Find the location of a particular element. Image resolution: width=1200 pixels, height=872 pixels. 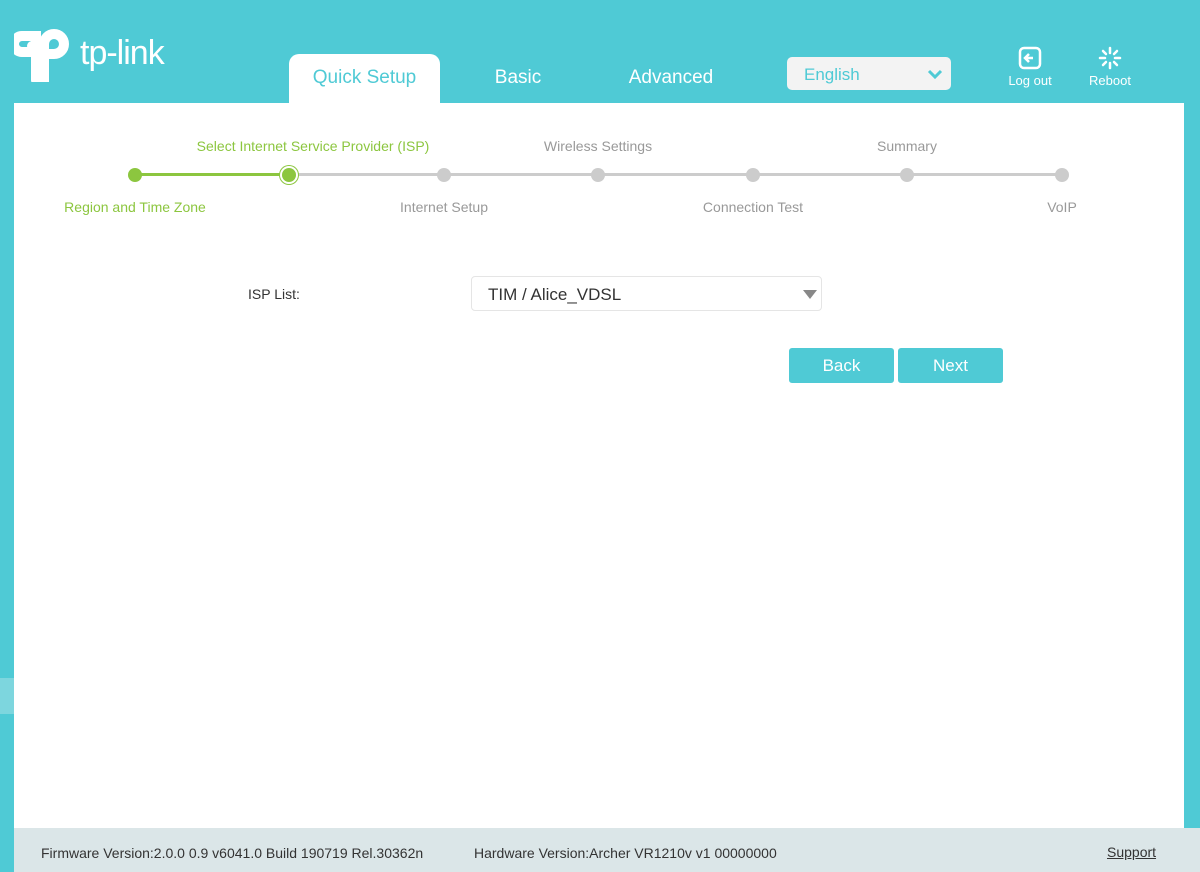

next-button: Next is located at coordinates (950, 365).